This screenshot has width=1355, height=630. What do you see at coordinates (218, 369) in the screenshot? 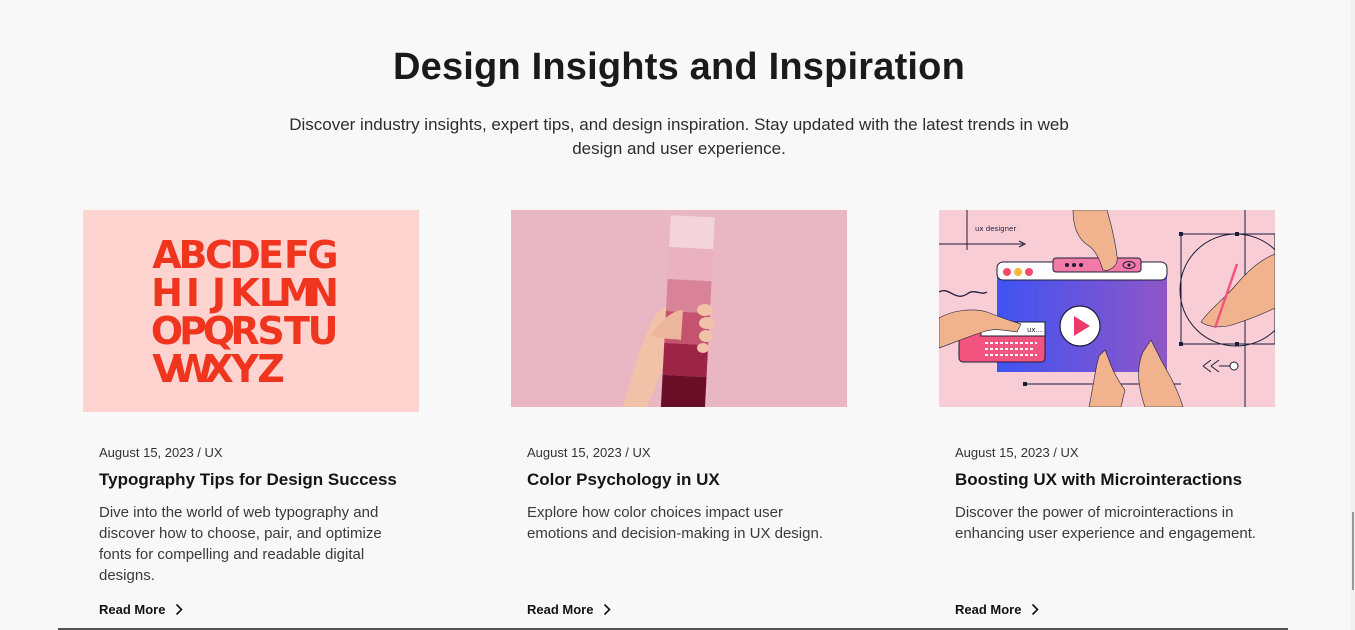
I see `artwork-letter: X` at bounding box center [218, 369].